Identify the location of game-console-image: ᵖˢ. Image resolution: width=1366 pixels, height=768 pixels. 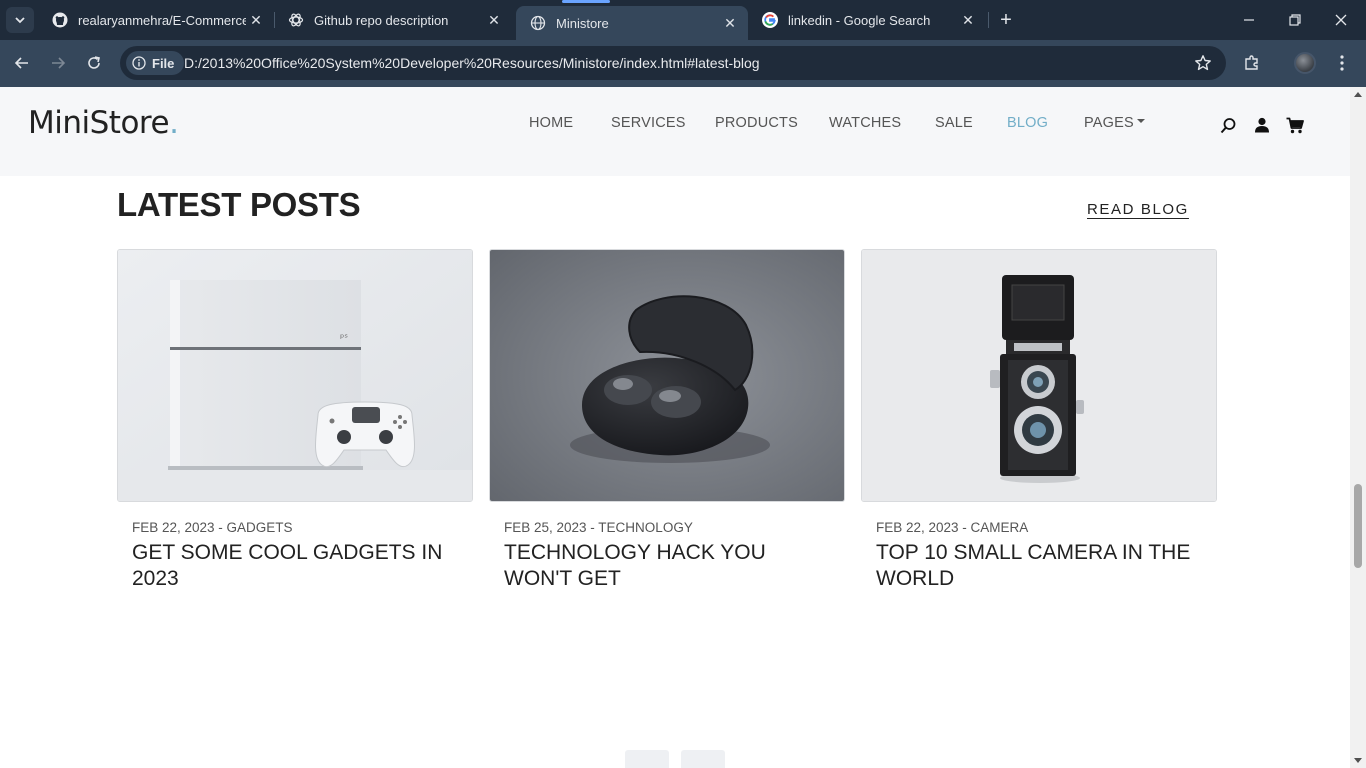
(295, 375).